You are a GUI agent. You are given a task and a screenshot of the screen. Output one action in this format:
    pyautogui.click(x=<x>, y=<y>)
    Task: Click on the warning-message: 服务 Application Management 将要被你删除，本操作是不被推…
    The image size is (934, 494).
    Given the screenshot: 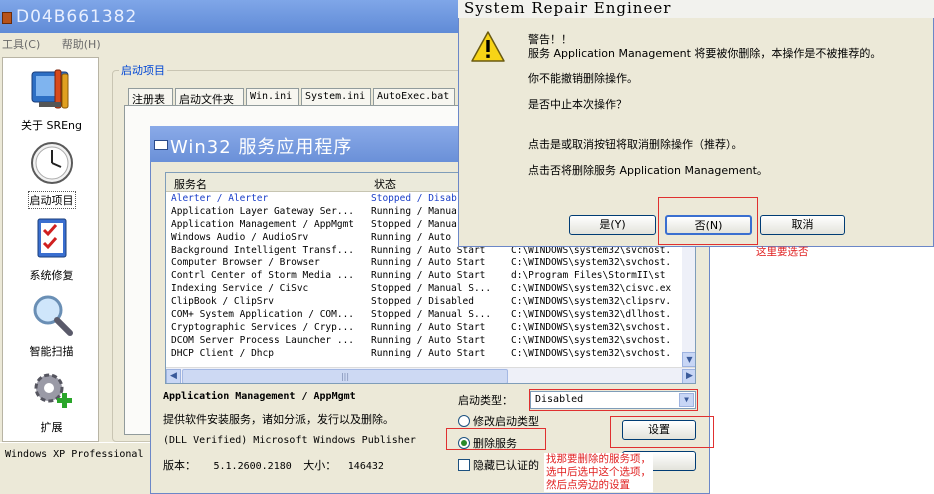 What is the action you would take?
    pyautogui.click(x=705, y=53)
    